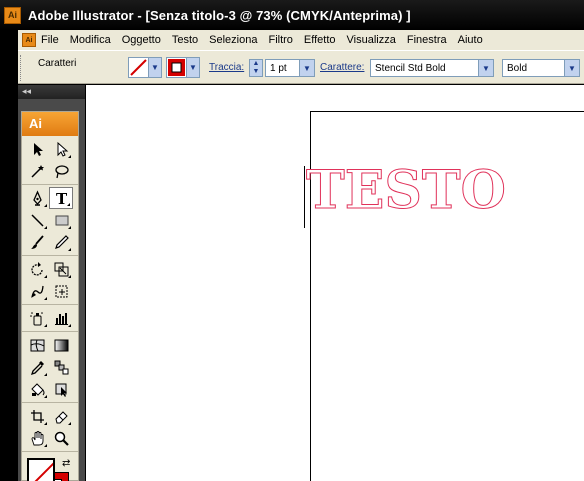 The height and width of the screenshot is (481, 584). What do you see at coordinates (37, 291) in the screenshot?
I see `warp-tool-icon` at bounding box center [37, 291].